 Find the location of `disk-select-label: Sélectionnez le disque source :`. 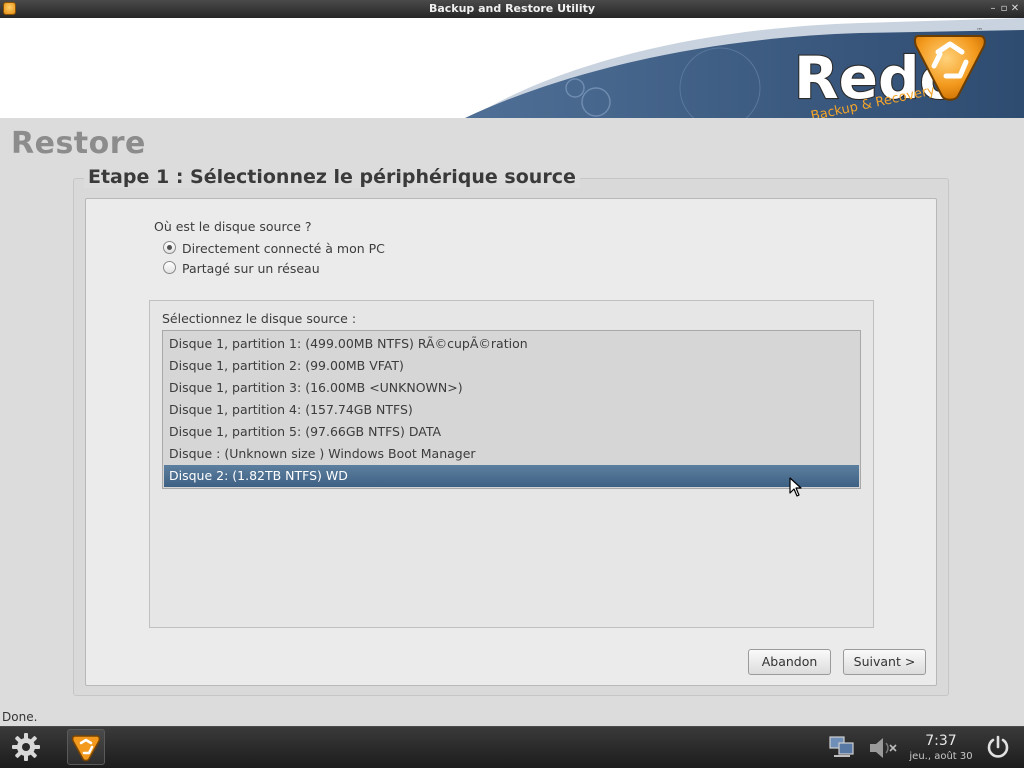

disk-select-label: Sélectionnez le disque source : is located at coordinates (259, 318).